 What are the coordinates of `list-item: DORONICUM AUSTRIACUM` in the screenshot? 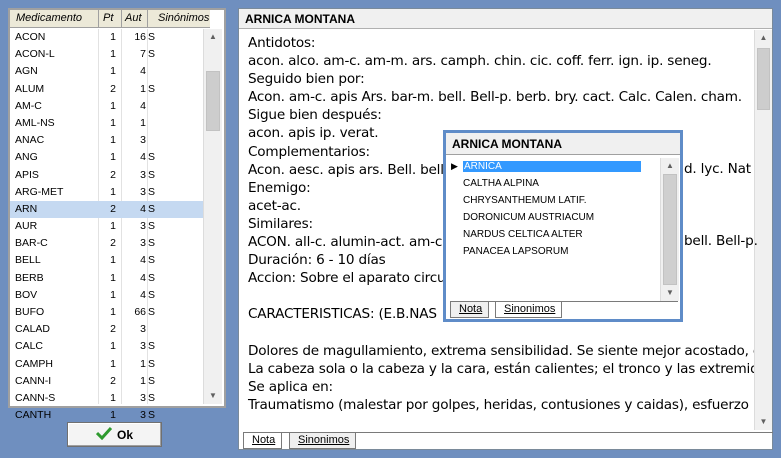 It's located at (553, 217).